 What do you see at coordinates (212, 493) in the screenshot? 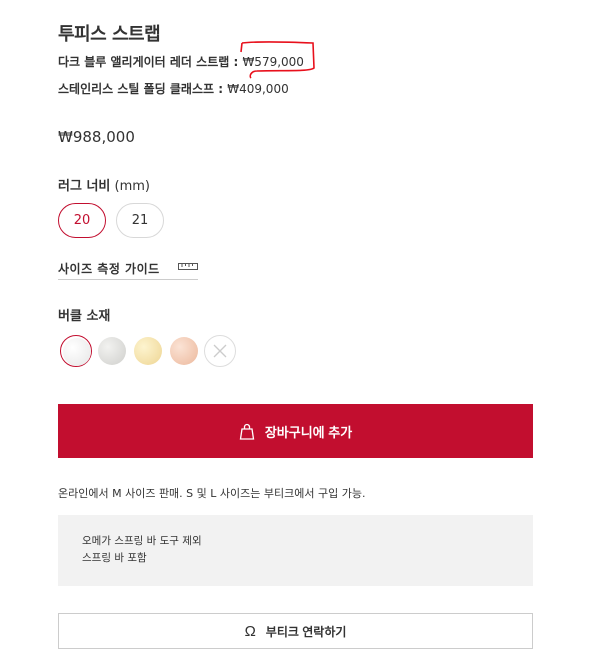
I see `size-availability-notice: 온라인에서 M 사이즈 판매. S 및 L 사이즈는 부티크에서 구입 가능.` at bounding box center [212, 493].